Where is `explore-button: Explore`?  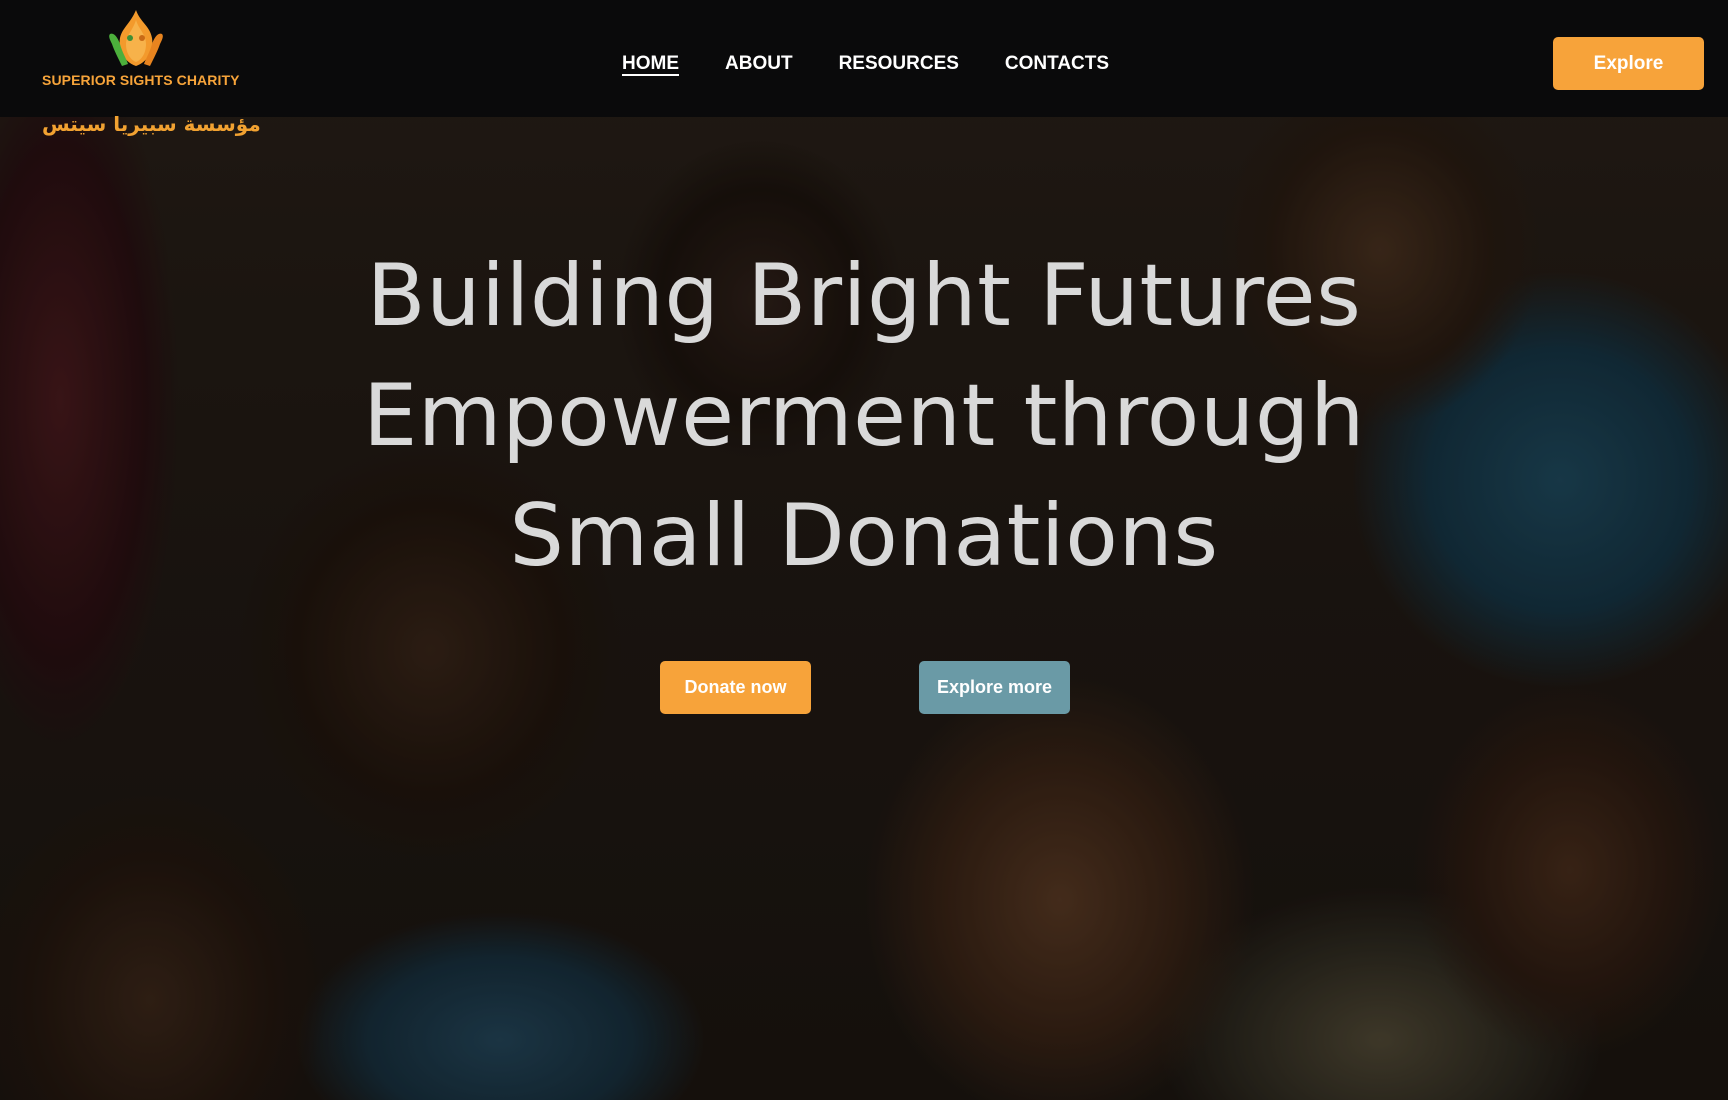 explore-button: Explore is located at coordinates (1628, 63).